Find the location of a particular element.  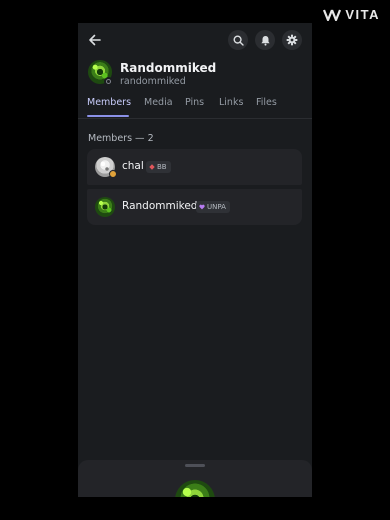

member-name: Randommiked is located at coordinates (160, 206).